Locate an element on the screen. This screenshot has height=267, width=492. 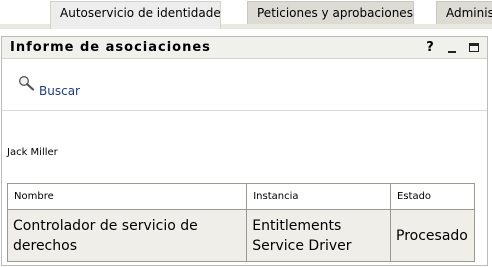
divider is located at coordinates (244, 110).